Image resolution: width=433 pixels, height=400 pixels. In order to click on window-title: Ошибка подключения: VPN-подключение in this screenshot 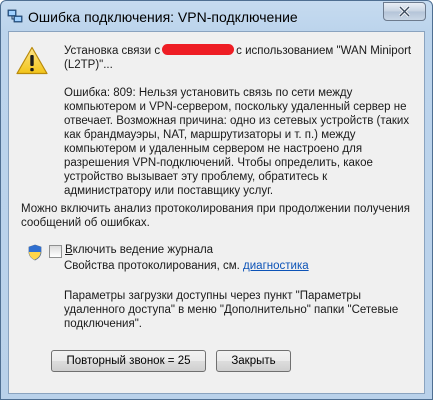, I will do `click(163, 17)`.